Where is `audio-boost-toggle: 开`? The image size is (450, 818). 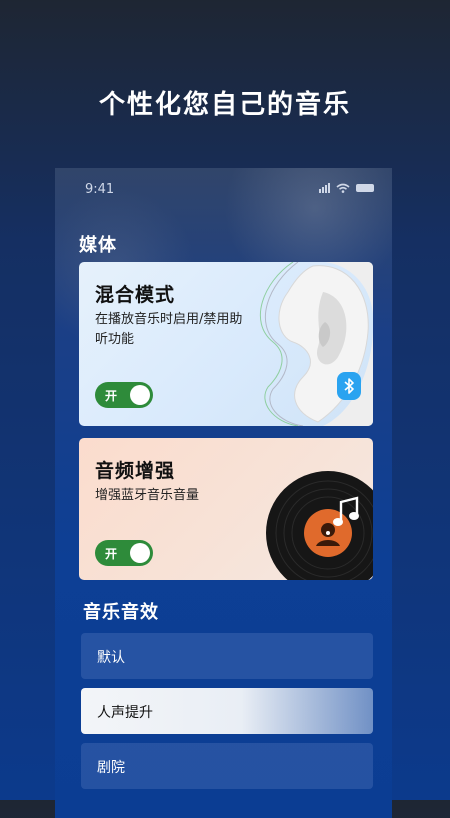 audio-boost-toggle: 开 is located at coordinates (124, 553).